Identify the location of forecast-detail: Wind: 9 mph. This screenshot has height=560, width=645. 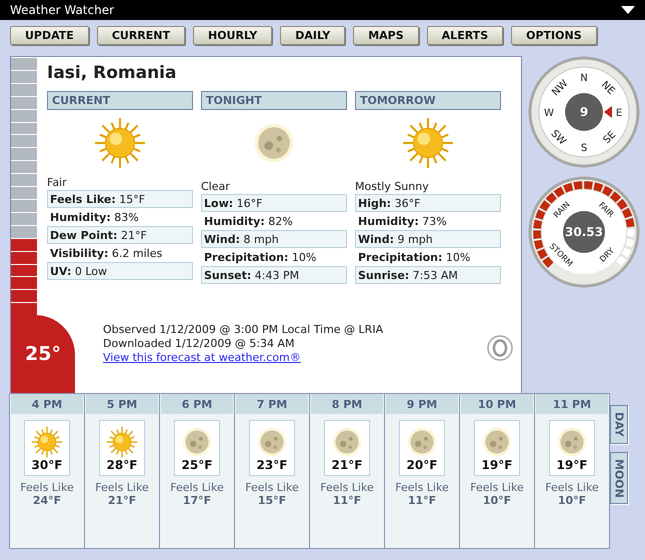
(428, 239).